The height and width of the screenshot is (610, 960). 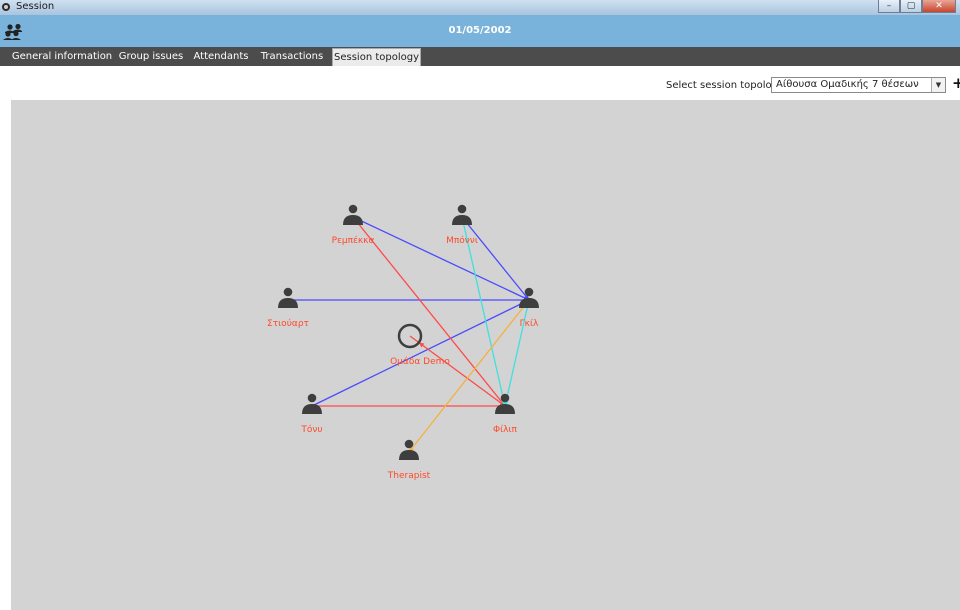 I want to click on window-controls: – ▢ ✕, so click(x=917, y=7).